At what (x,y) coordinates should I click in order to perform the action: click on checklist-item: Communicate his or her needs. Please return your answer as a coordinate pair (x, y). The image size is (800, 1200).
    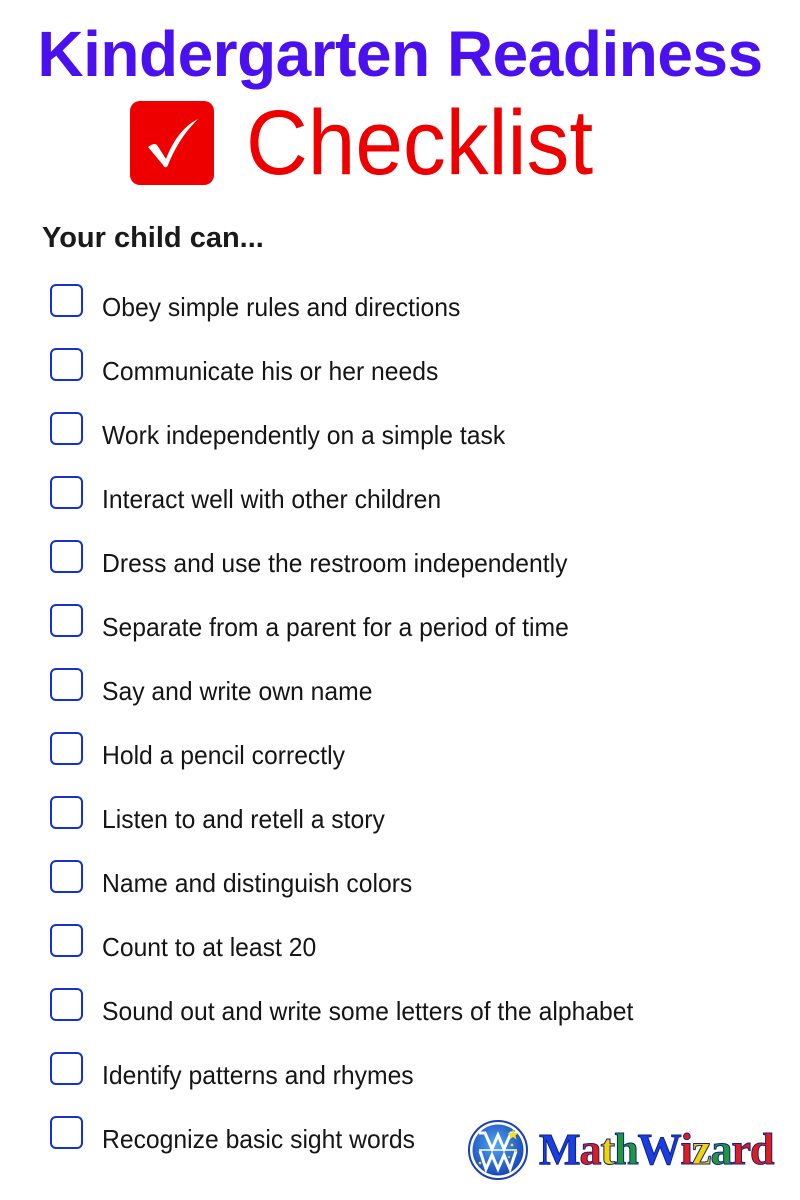
    Looking at the image, I should click on (355, 380).